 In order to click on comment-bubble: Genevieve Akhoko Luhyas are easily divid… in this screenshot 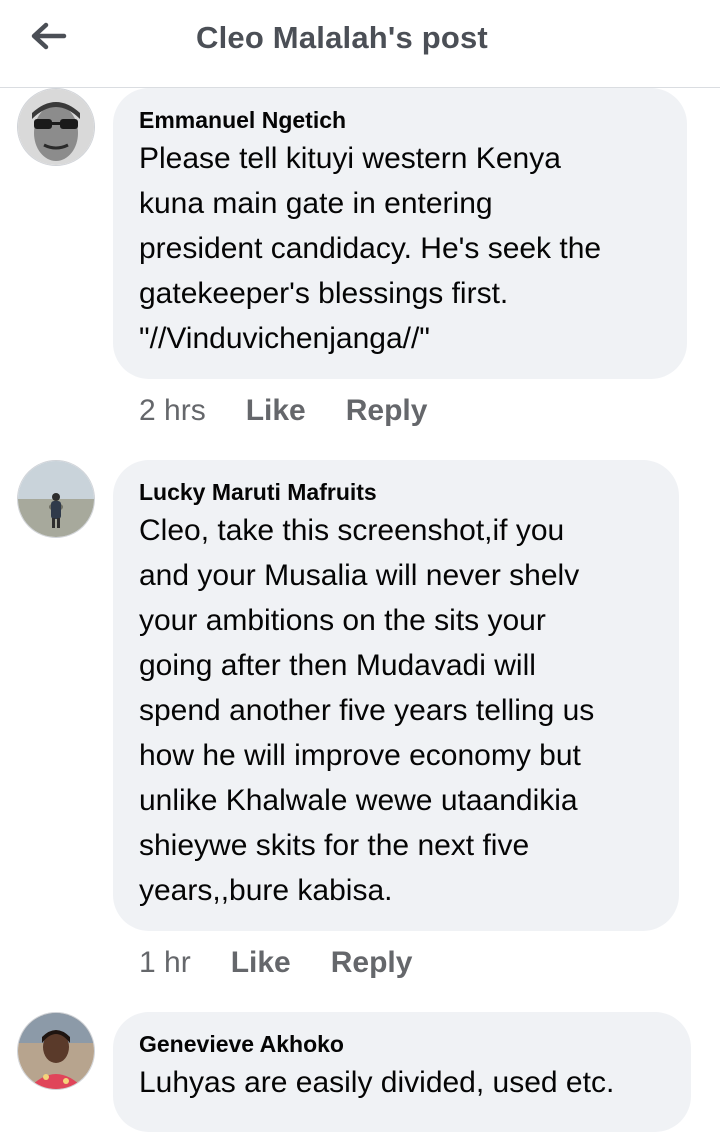, I will do `click(402, 1072)`.